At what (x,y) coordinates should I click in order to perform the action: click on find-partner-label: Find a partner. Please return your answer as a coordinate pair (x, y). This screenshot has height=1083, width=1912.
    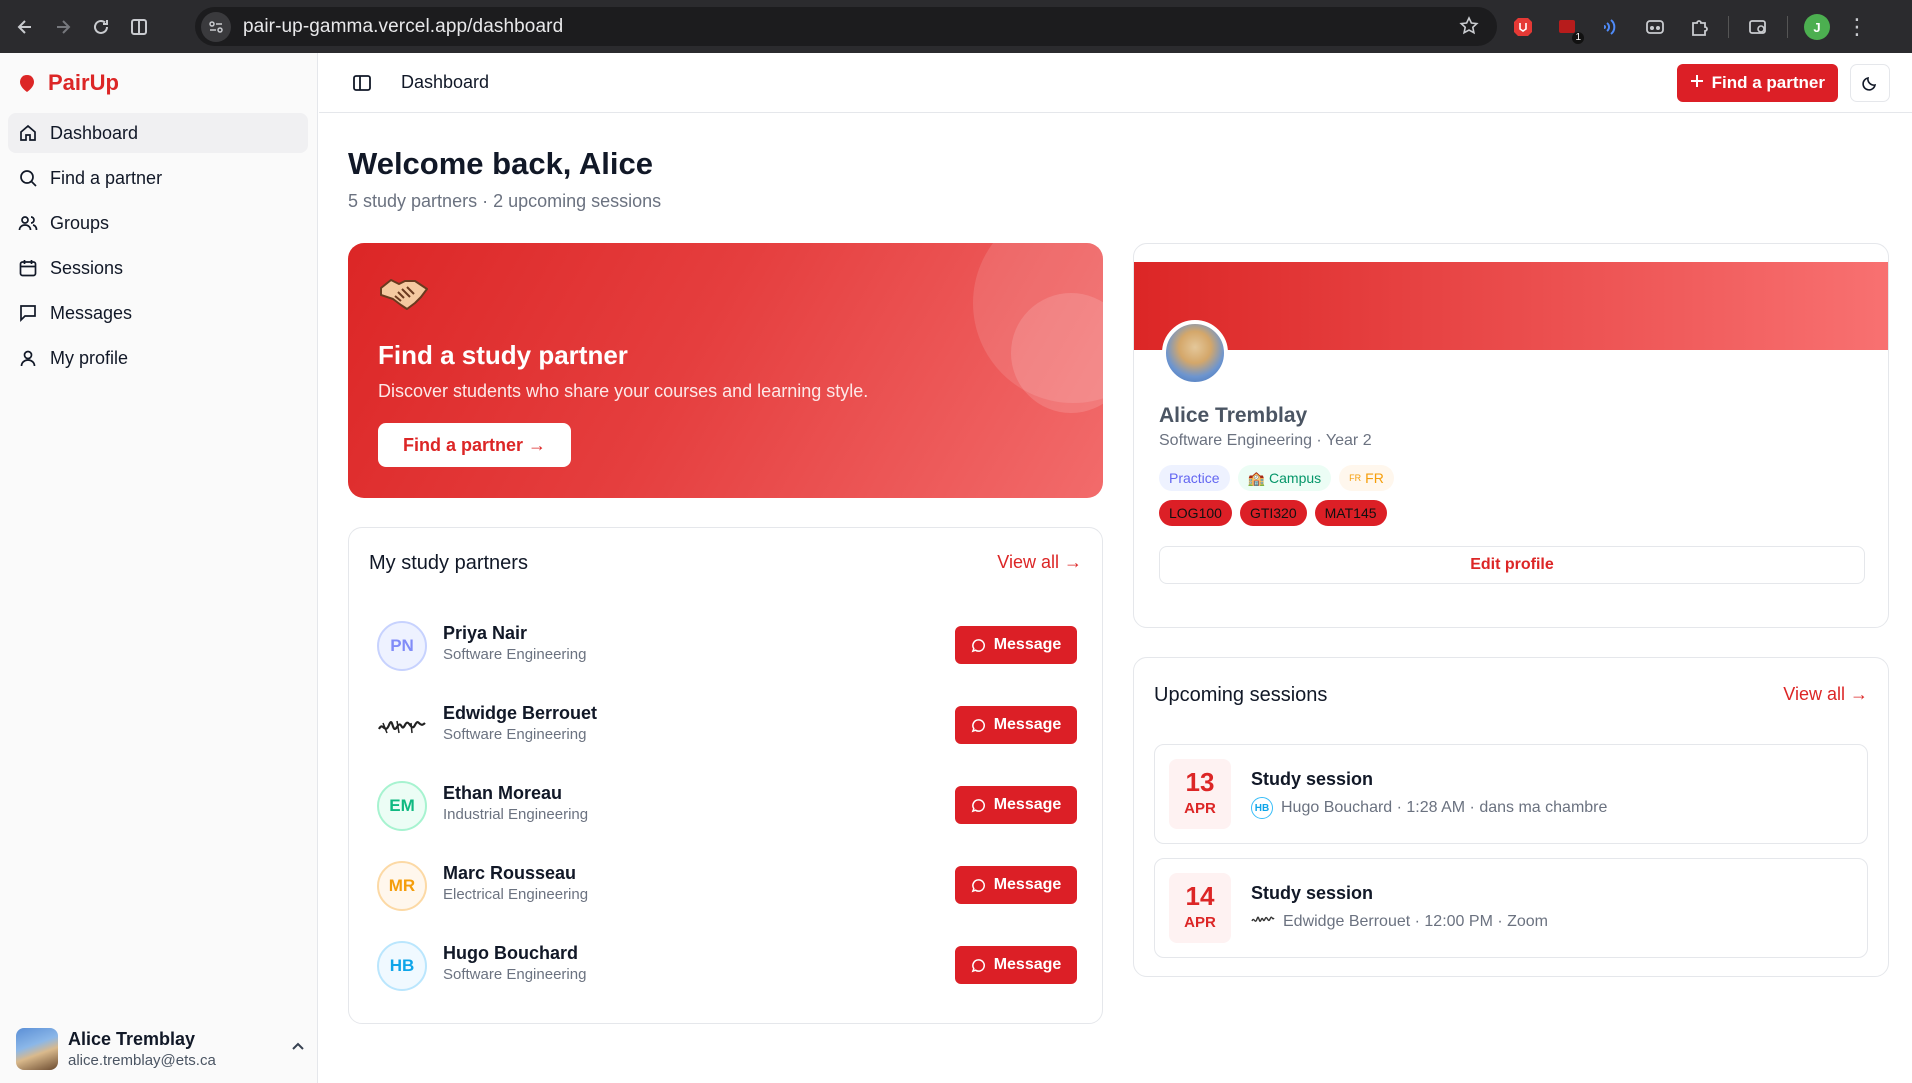
    Looking at the image, I should click on (1768, 82).